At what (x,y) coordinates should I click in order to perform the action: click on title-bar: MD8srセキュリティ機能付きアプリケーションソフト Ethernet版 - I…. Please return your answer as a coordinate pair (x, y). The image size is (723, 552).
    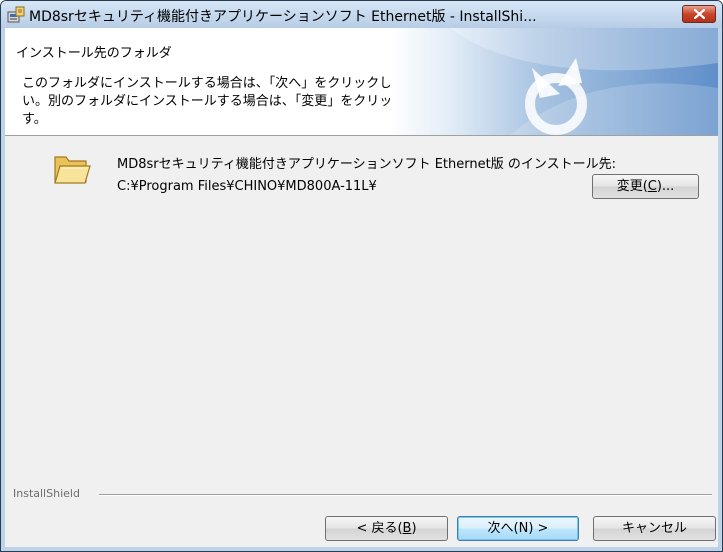
    Looking at the image, I should click on (361, 14).